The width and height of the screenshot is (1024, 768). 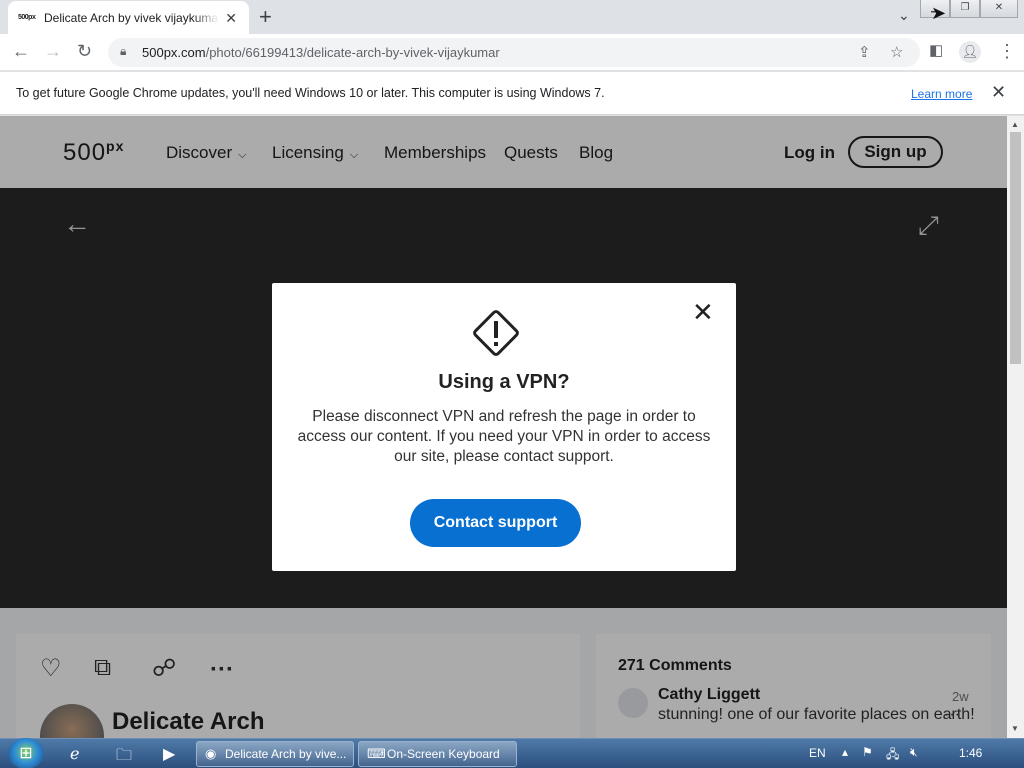 What do you see at coordinates (53, 51) in the screenshot?
I see `forward-icon: →` at bounding box center [53, 51].